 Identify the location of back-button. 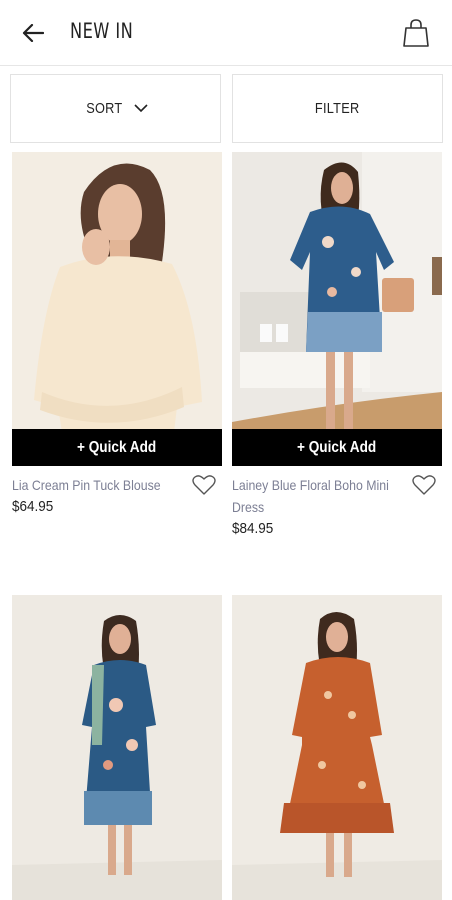
(33, 33).